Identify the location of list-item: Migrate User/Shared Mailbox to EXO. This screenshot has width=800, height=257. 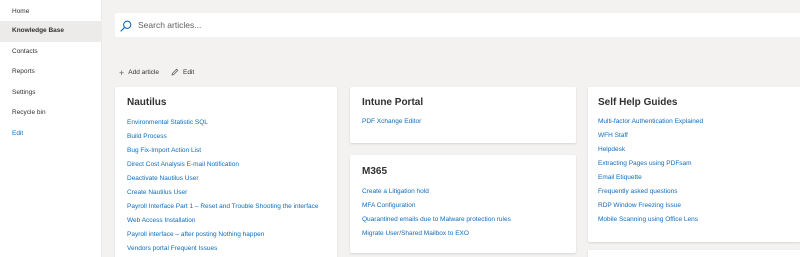
(436, 231).